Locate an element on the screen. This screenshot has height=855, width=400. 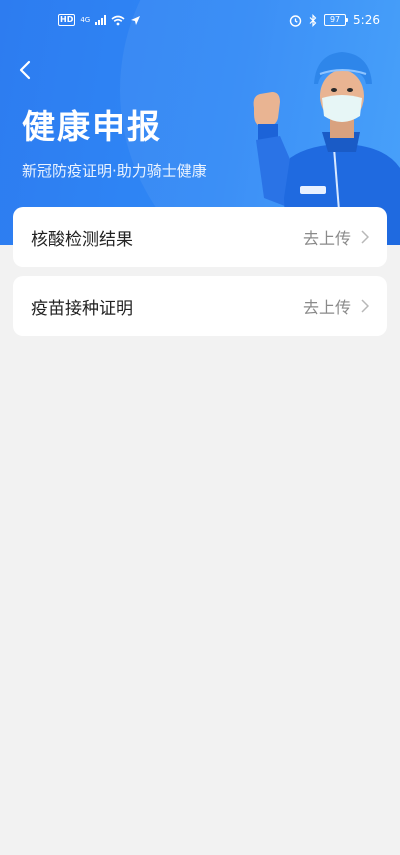
nucleic-acid-test-item: 核酸检测结果 去上传 is located at coordinates (200, 237).